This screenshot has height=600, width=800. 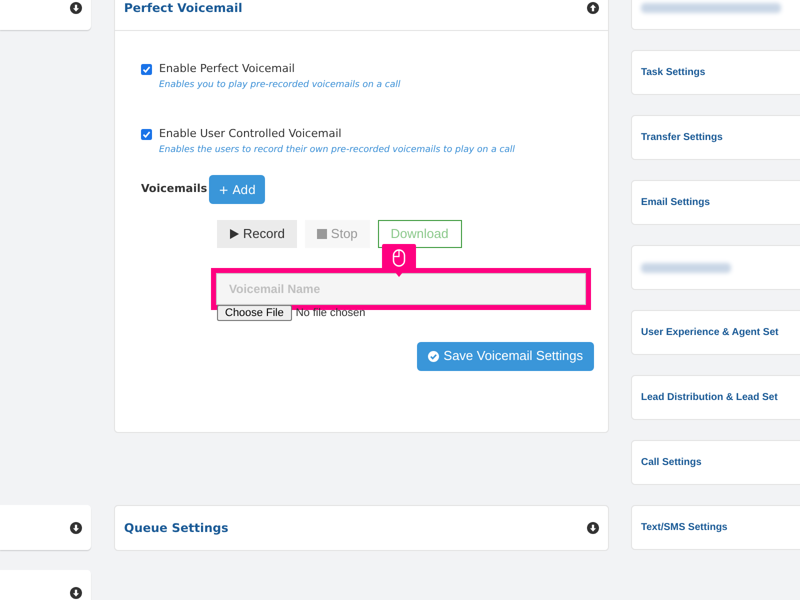 What do you see at coordinates (331, 313) in the screenshot?
I see `file-status: No file chosen` at bounding box center [331, 313].